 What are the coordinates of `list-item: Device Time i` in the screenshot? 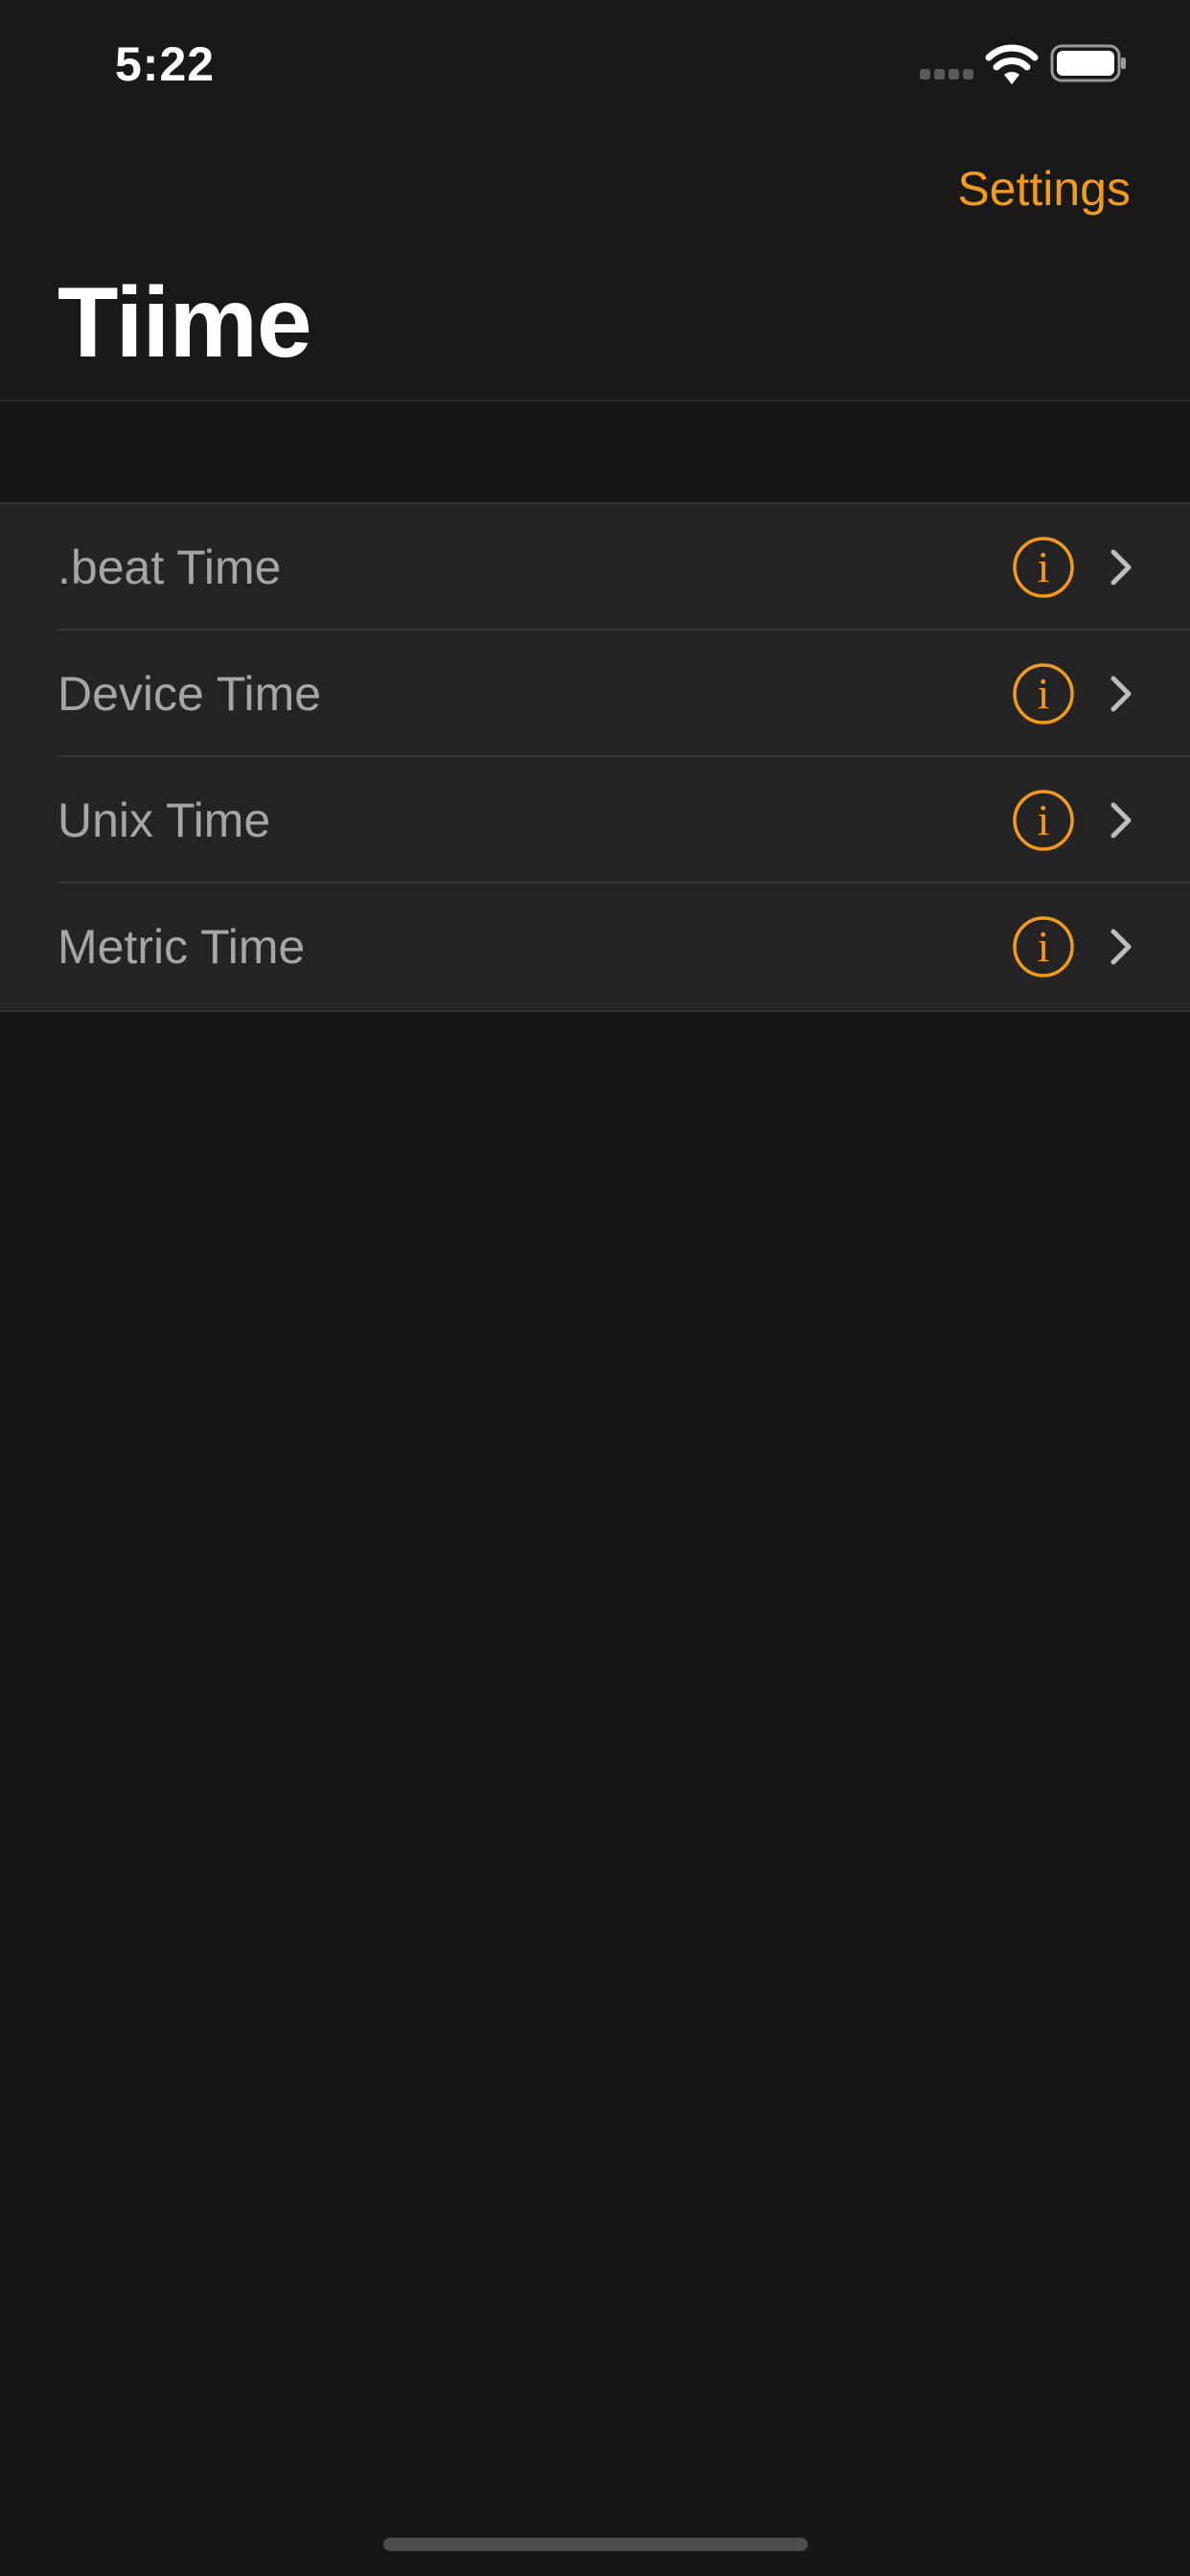 It's located at (595, 694).